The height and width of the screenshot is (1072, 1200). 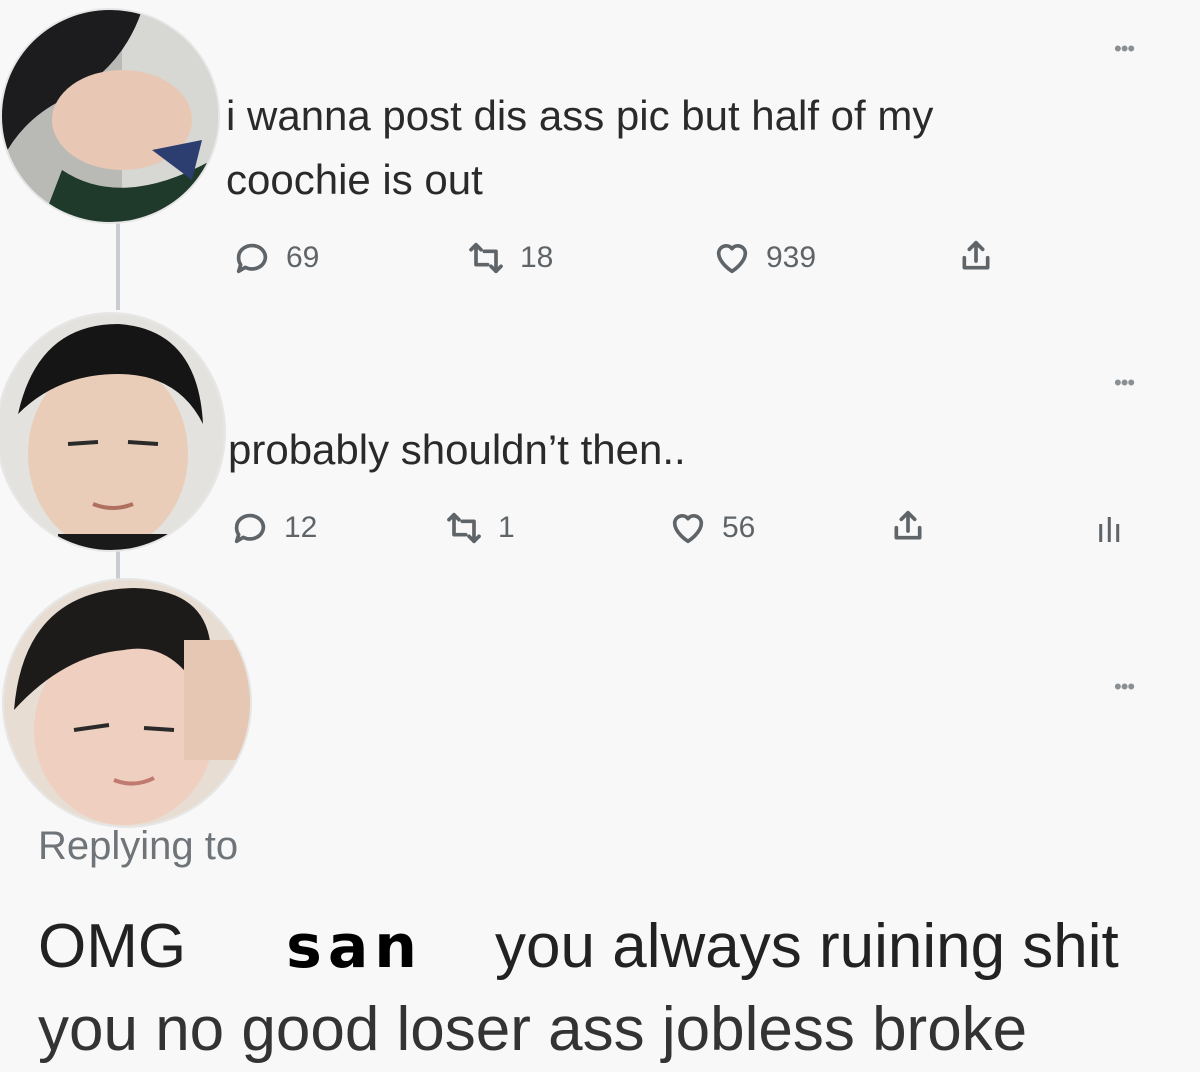 What do you see at coordinates (533, 1029) in the screenshot?
I see `reply-text-line-2: you no good loser ass jobless broke` at bounding box center [533, 1029].